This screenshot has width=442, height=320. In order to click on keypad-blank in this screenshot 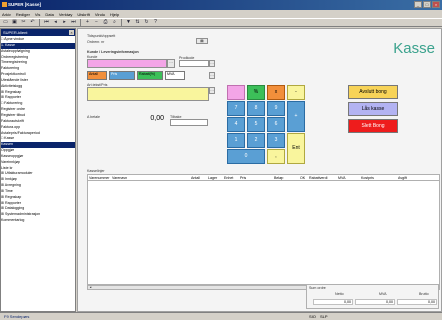, I will do `click(236, 92)`.